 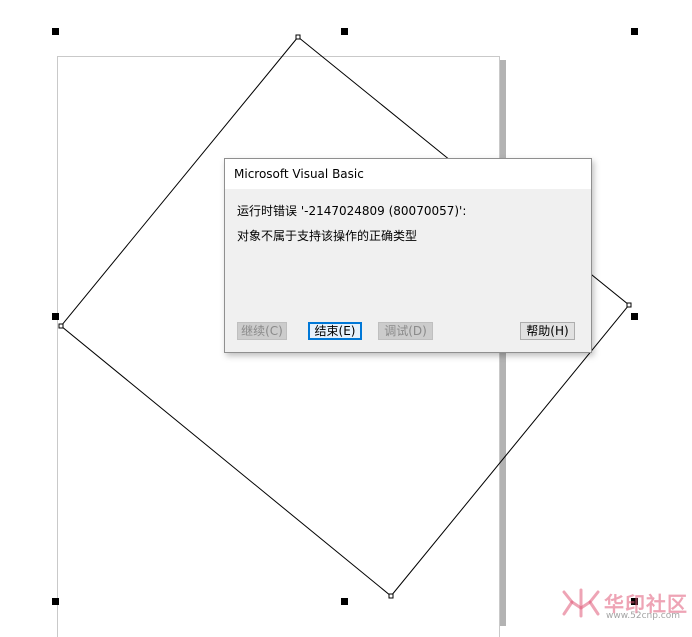 I want to click on selection-handle-bottom-center, so click(x=344, y=601).